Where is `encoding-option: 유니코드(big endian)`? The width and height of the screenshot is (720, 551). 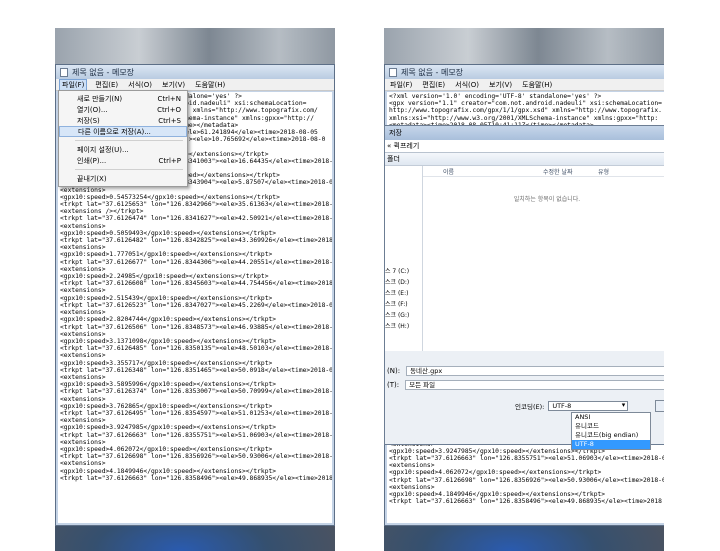
encoding-option: 유니코드(big endian) is located at coordinates (611, 435).